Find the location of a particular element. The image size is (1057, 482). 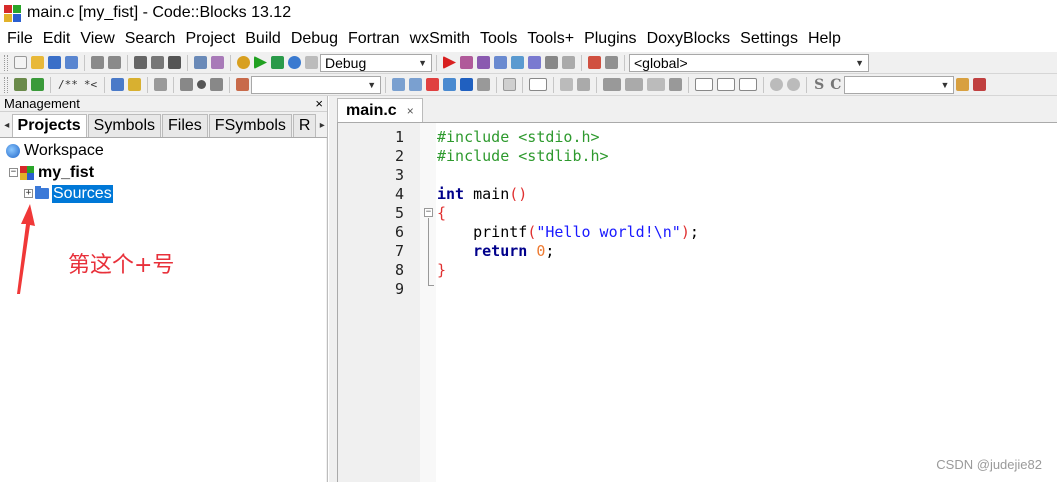

menu-help: Help is located at coordinates (824, 39).